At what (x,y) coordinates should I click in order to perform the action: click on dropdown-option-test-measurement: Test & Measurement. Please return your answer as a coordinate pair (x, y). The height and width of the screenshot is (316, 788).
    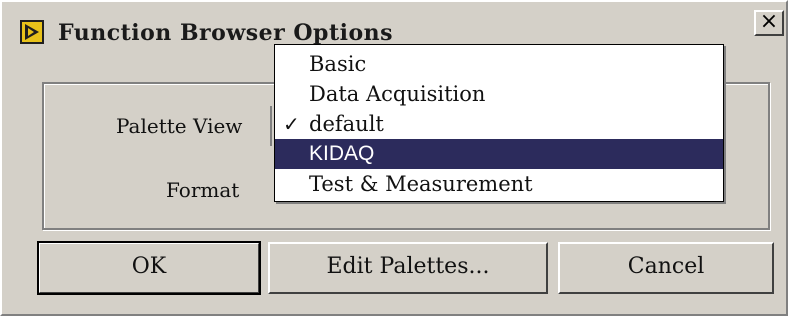
    Looking at the image, I should click on (499, 184).